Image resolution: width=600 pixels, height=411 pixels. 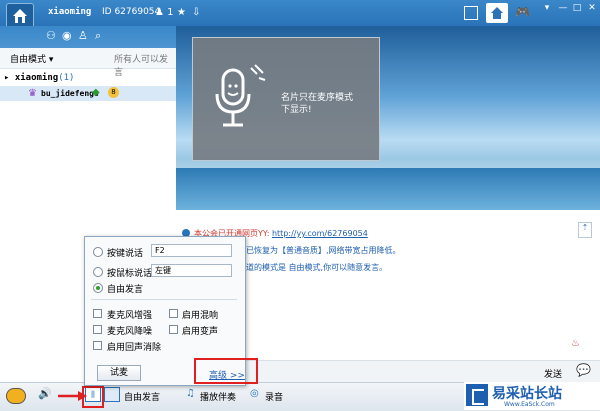 I want to click on music-icon: ♫, so click(x=190, y=393).